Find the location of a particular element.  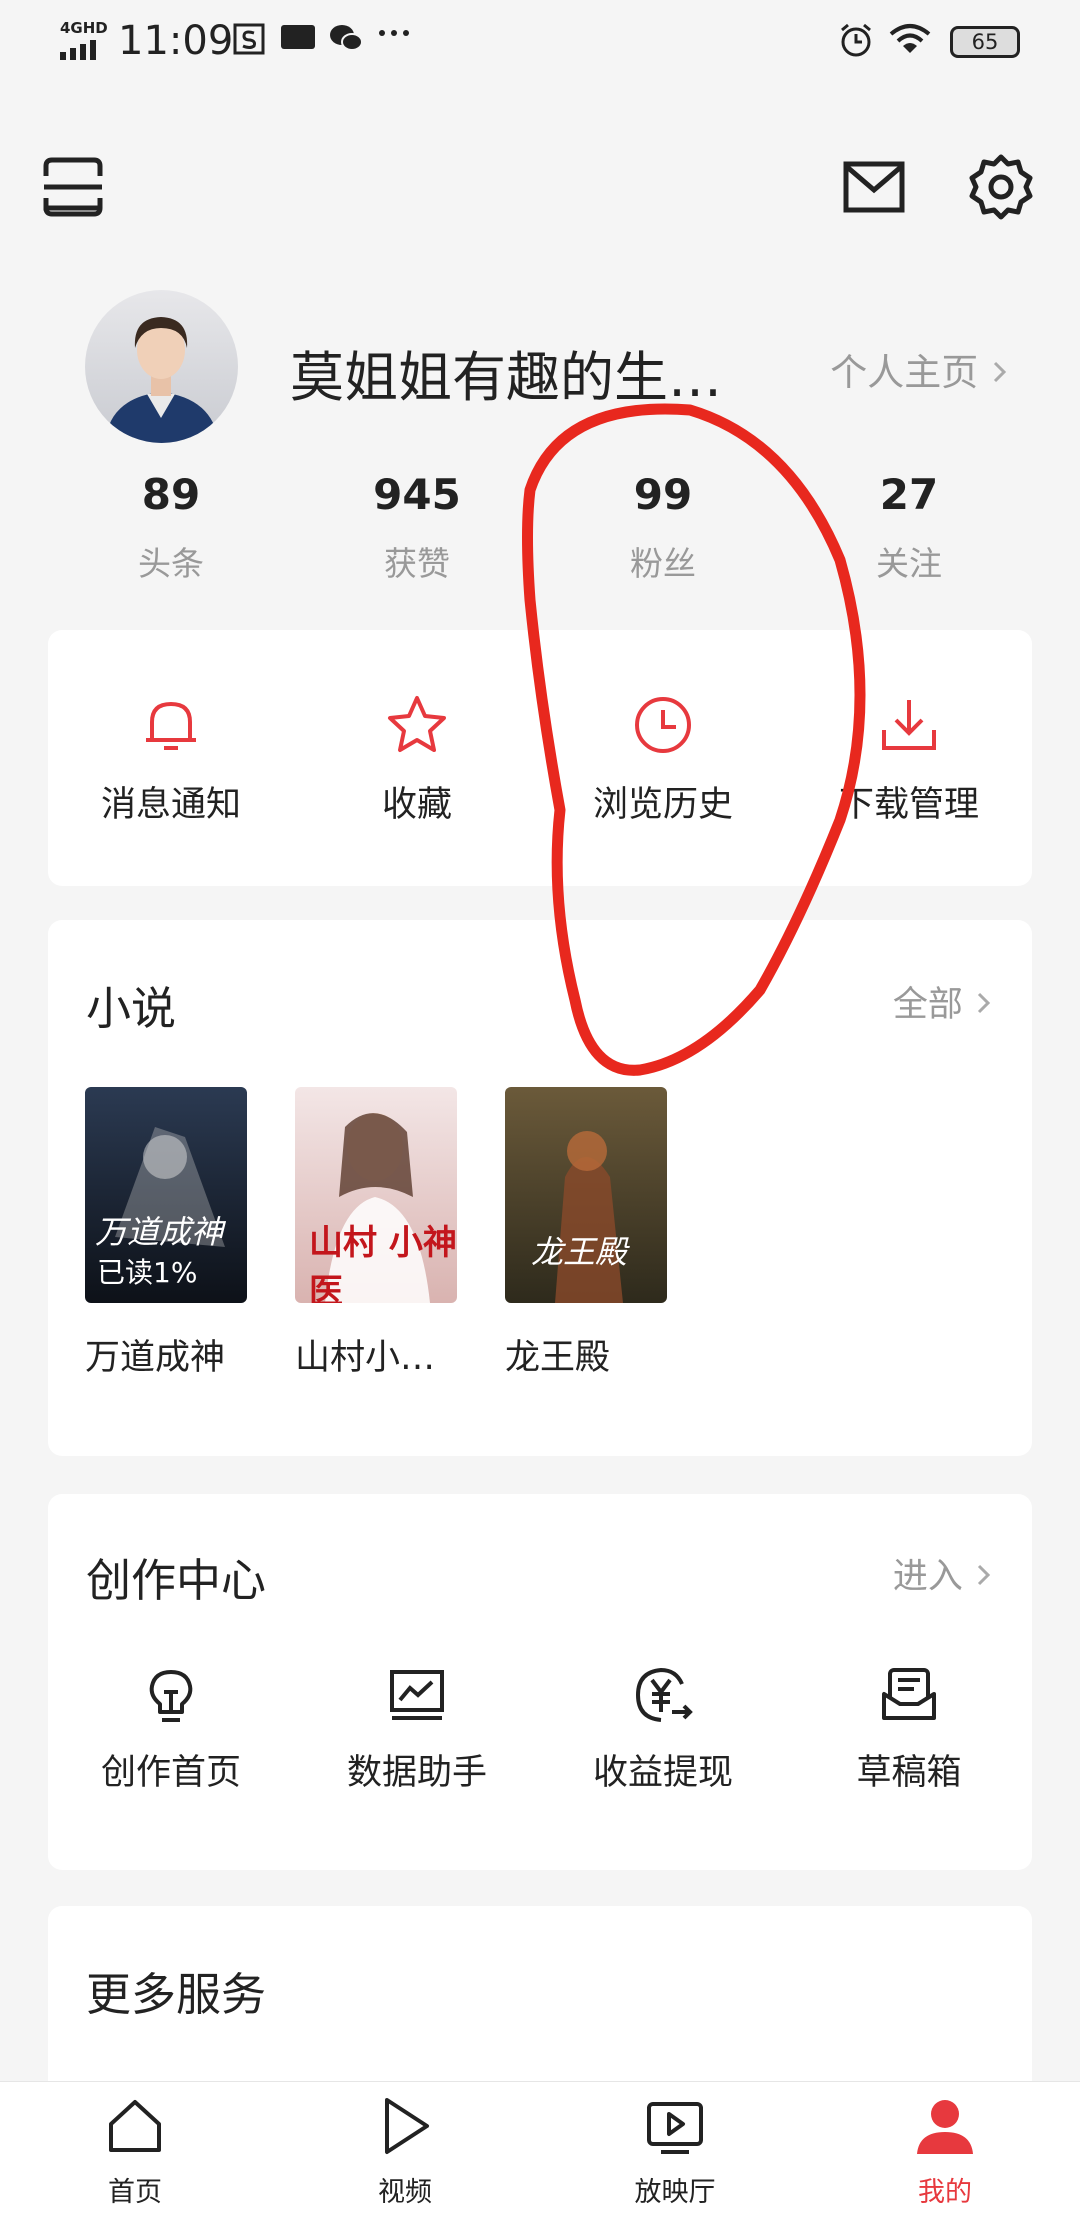

stat-likes: 945 获赞 is located at coordinates (417, 527).